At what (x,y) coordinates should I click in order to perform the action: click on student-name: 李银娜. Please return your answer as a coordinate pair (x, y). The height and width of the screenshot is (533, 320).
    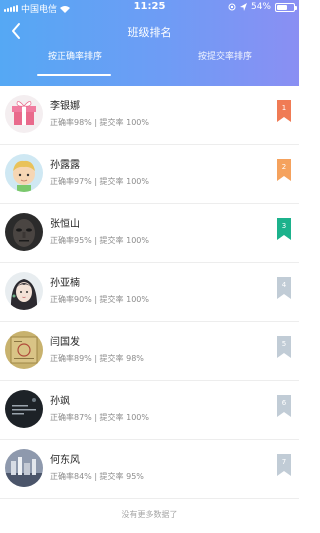
    Looking at the image, I should click on (65, 106).